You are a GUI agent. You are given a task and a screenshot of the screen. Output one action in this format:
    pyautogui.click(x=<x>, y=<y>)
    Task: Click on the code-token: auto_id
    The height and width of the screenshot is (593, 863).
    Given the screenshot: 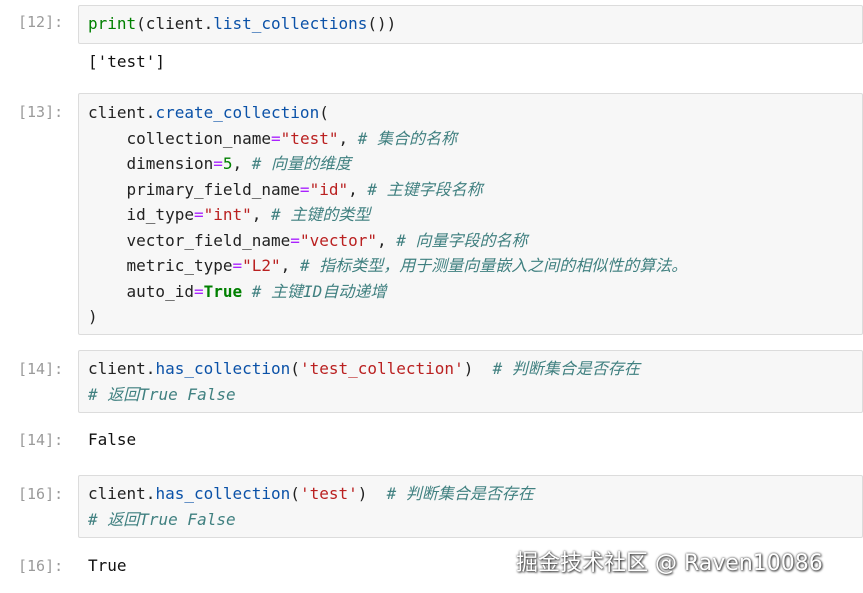 What is the action you would take?
    pyautogui.click(x=141, y=291)
    